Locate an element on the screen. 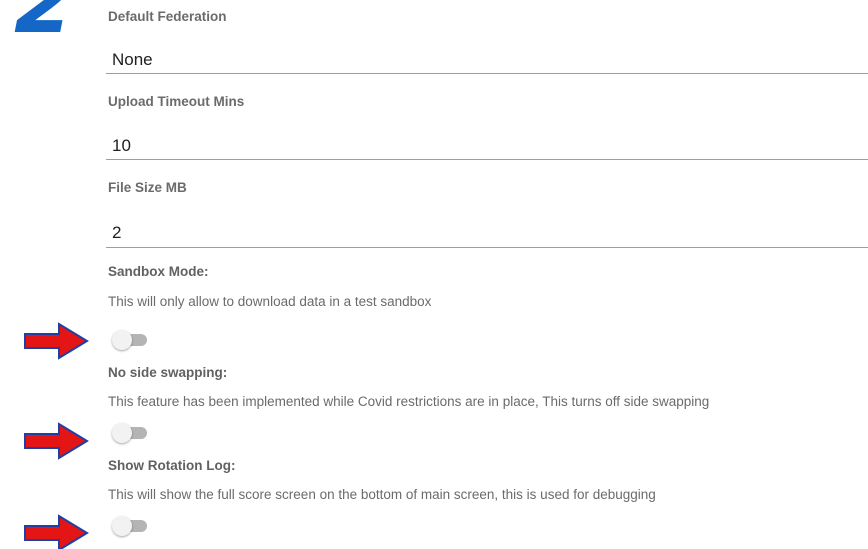 This screenshot has height=549, width=868. default-federation-label: Default Federation is located at coordinates (167, 16).